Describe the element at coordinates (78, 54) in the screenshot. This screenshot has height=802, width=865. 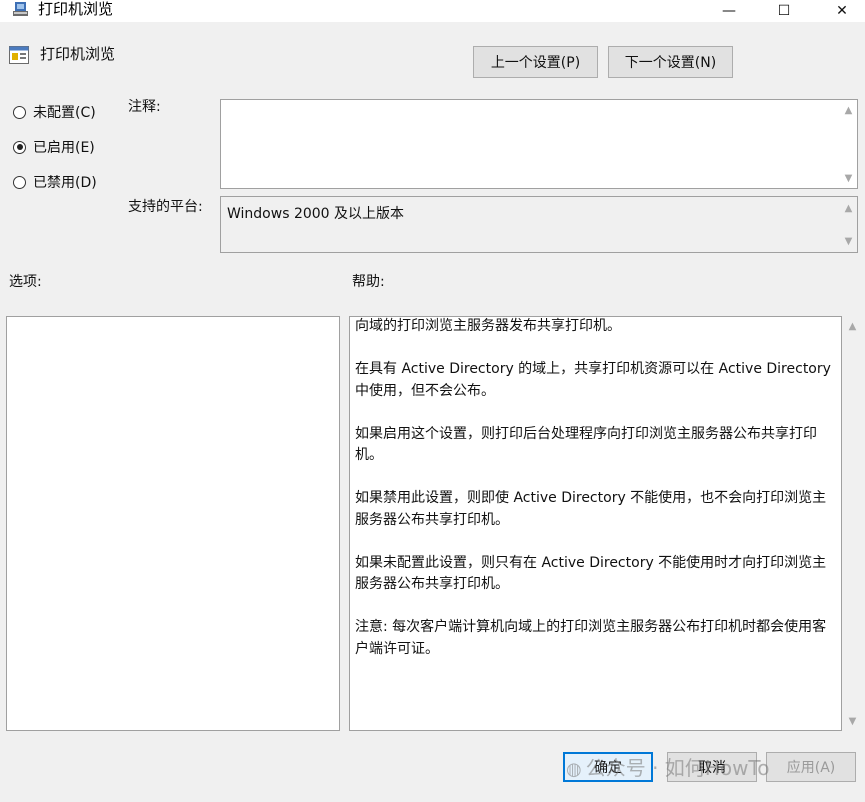
I see `setting-title: 打印机浏览` at that location.